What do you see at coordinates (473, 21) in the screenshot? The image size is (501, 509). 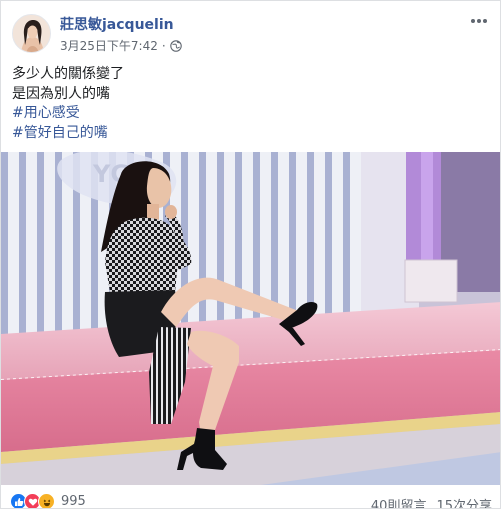 I see `ellipsis-icon` at bounding box center [473, 21].